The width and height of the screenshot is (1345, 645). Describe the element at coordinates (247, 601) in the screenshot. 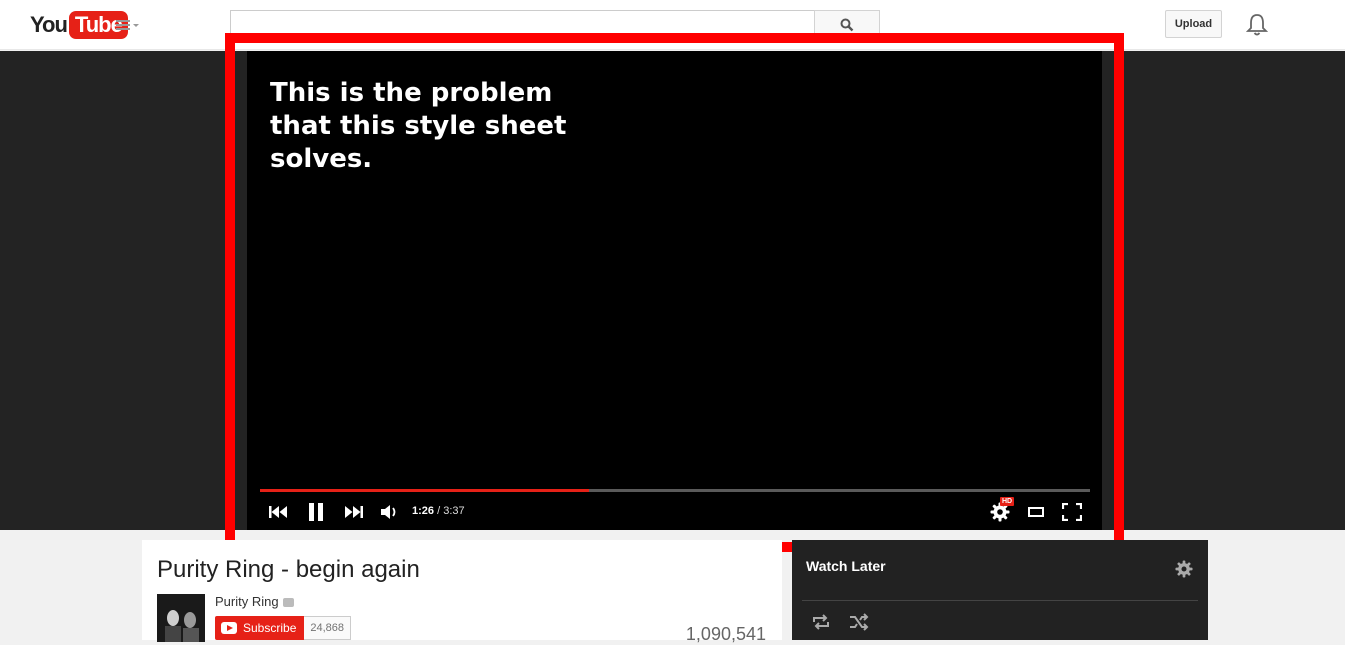

I see `channel-name: Purity Ring` at that location.